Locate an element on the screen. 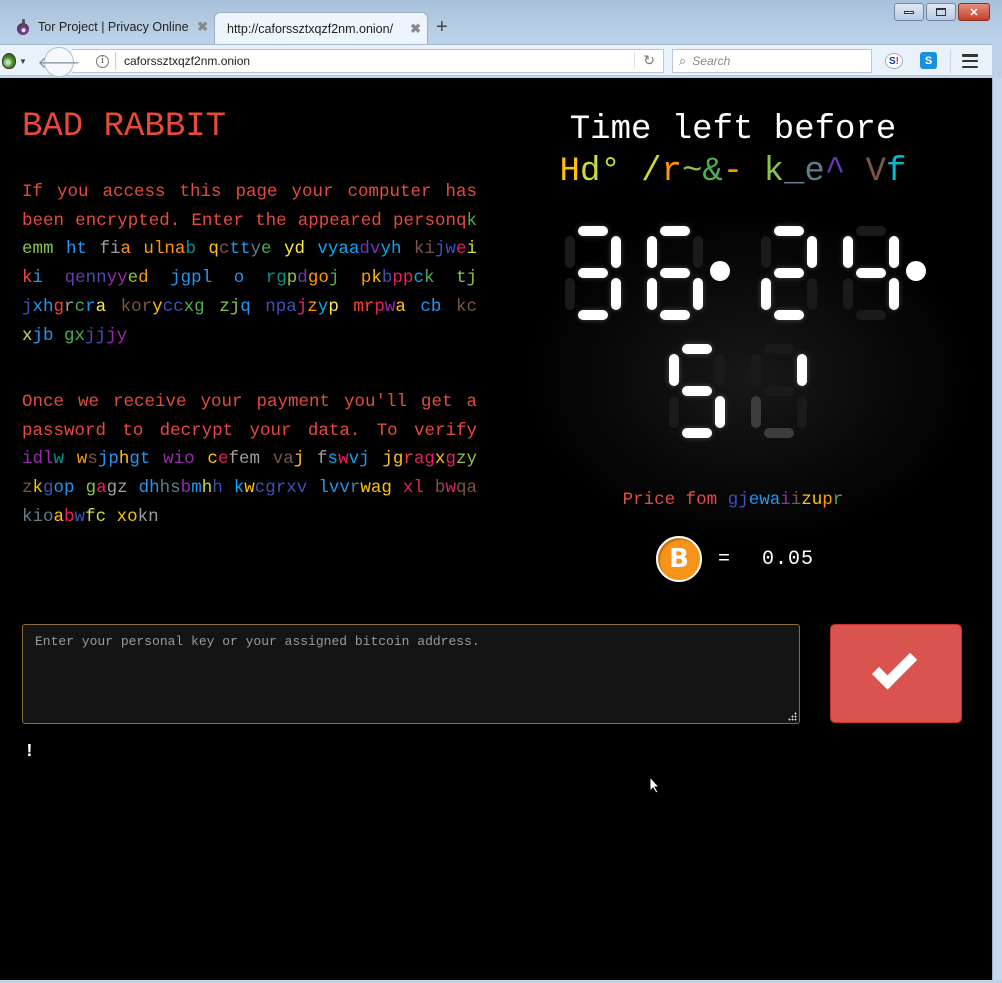  text-segment: va is located at coordinates (283, 459).